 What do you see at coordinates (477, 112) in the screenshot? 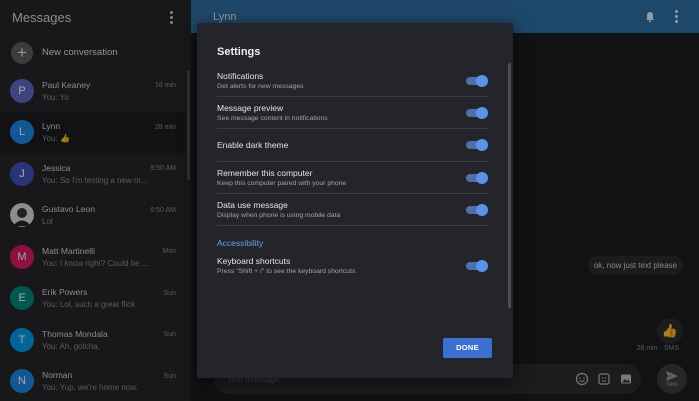
I see `message-preview-toggle` at bounding box center [477, 112].